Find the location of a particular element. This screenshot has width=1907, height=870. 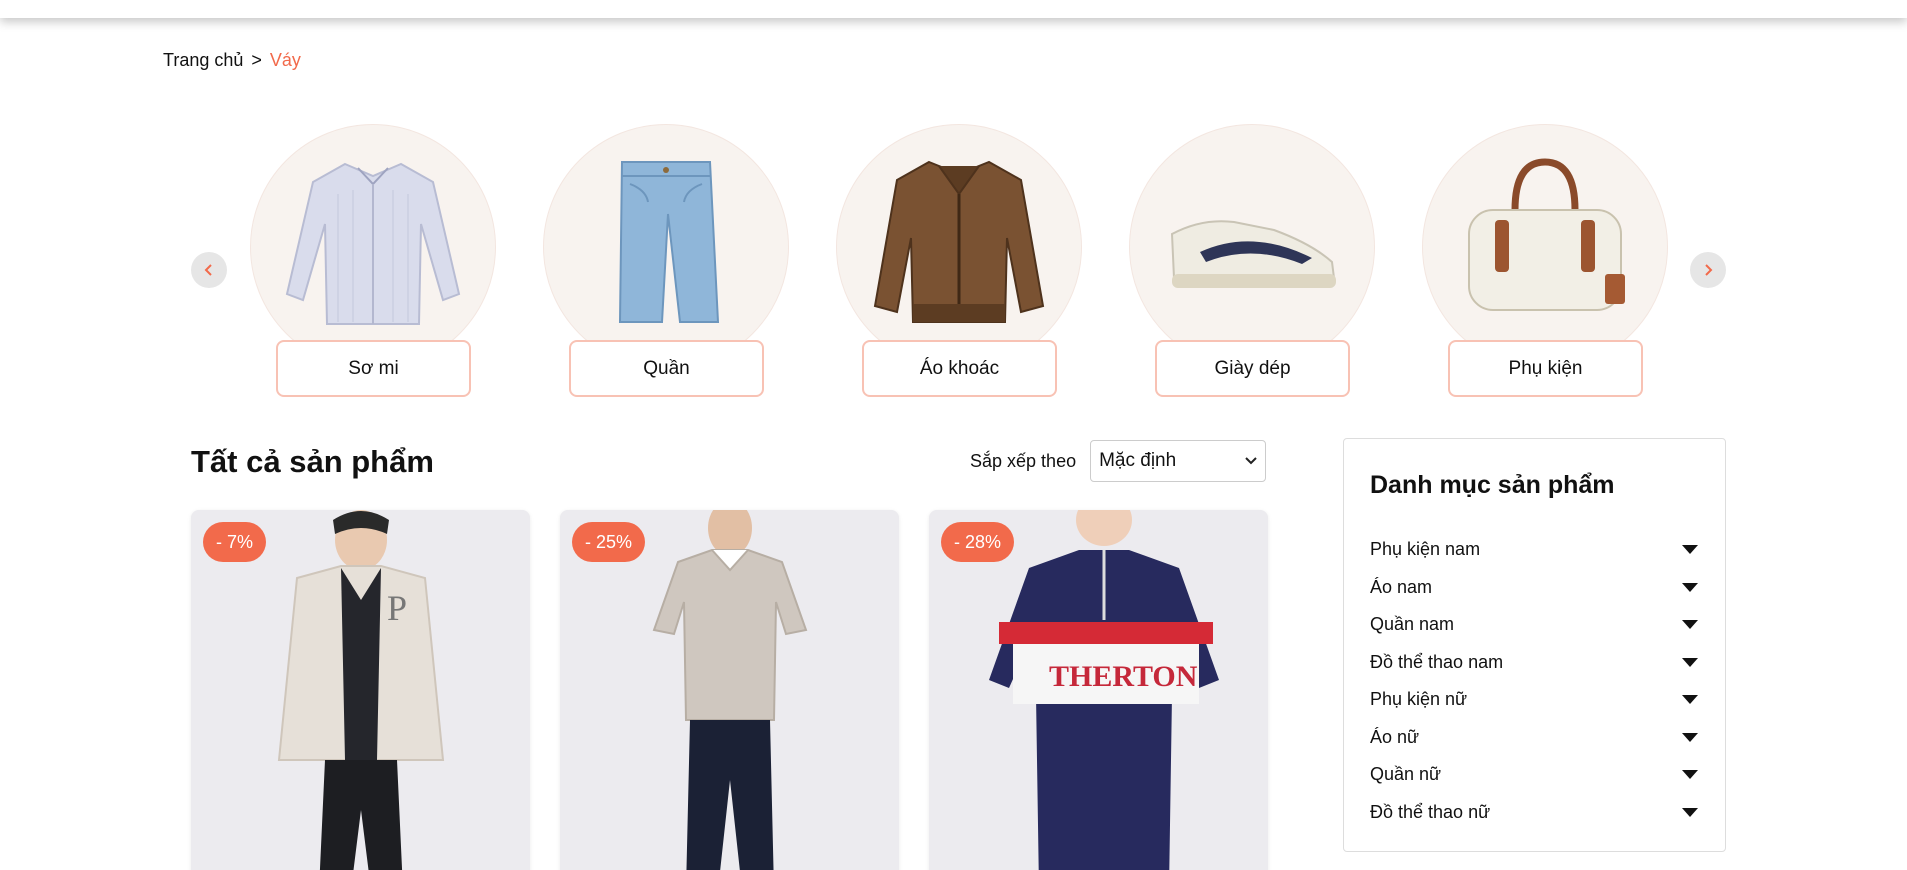

chevron-down-icon is located at coordinates (1251, 461).